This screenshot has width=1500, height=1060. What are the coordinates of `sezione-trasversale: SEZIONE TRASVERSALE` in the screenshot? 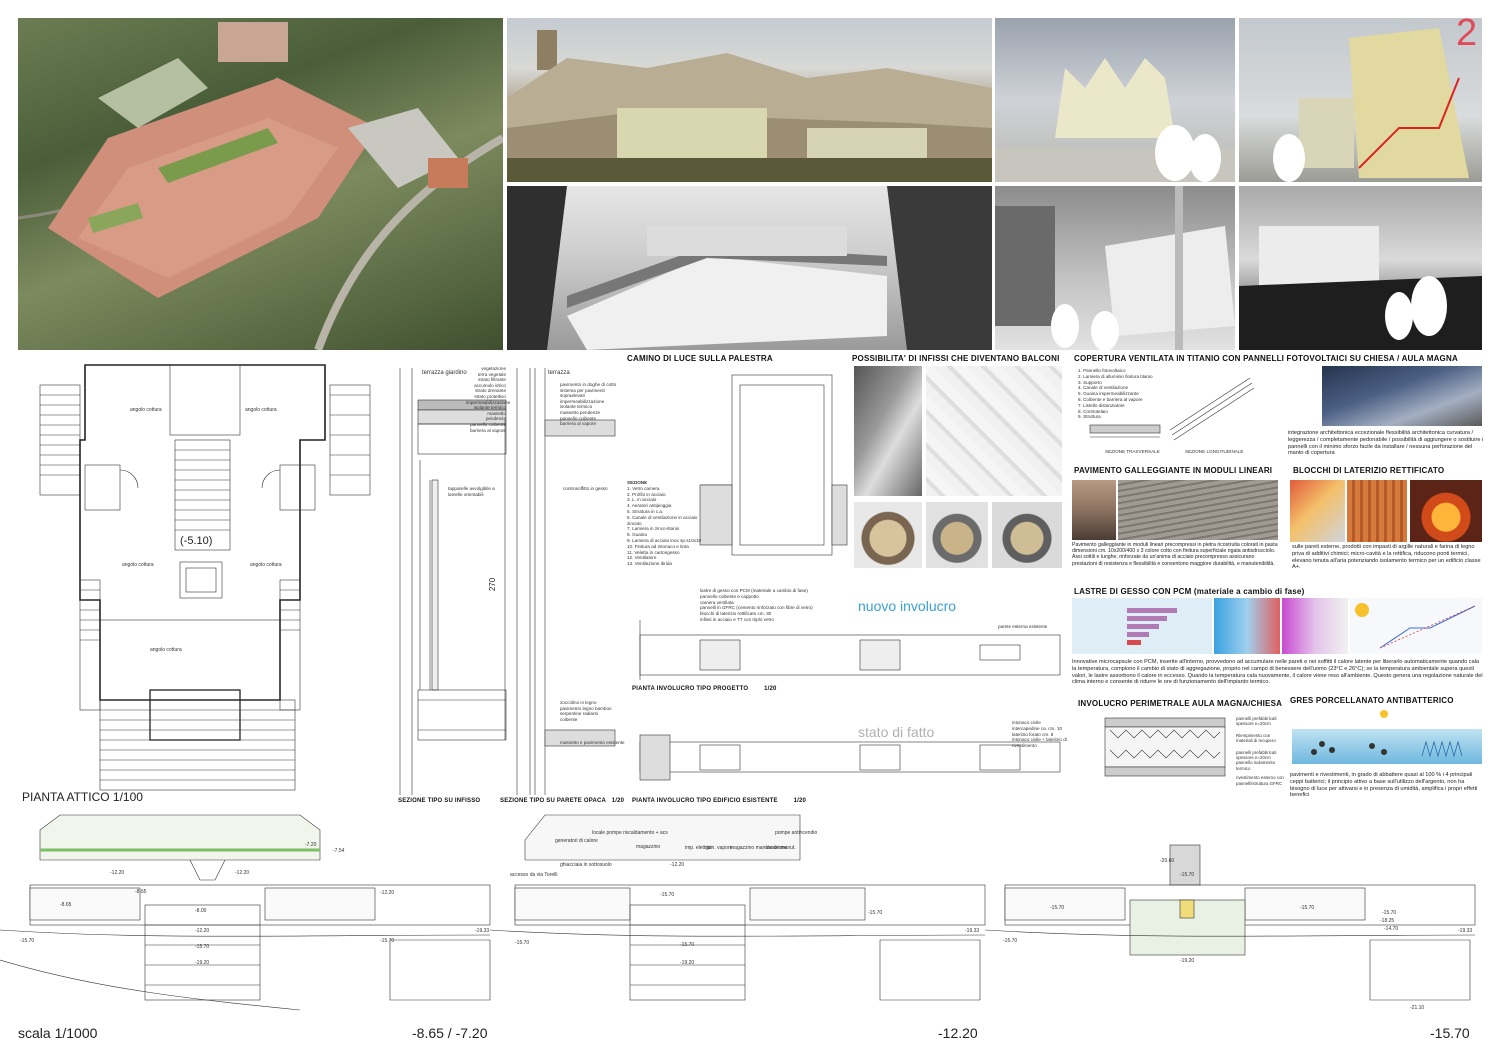 It's located at (1132, 451).